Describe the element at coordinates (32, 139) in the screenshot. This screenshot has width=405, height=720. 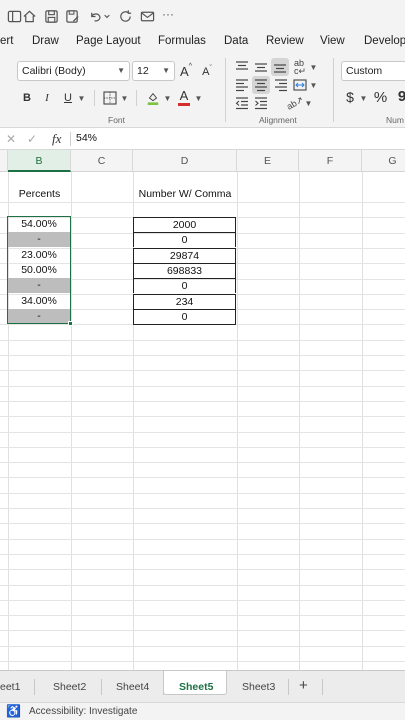
I see `enter-icon: ✓` at that location.